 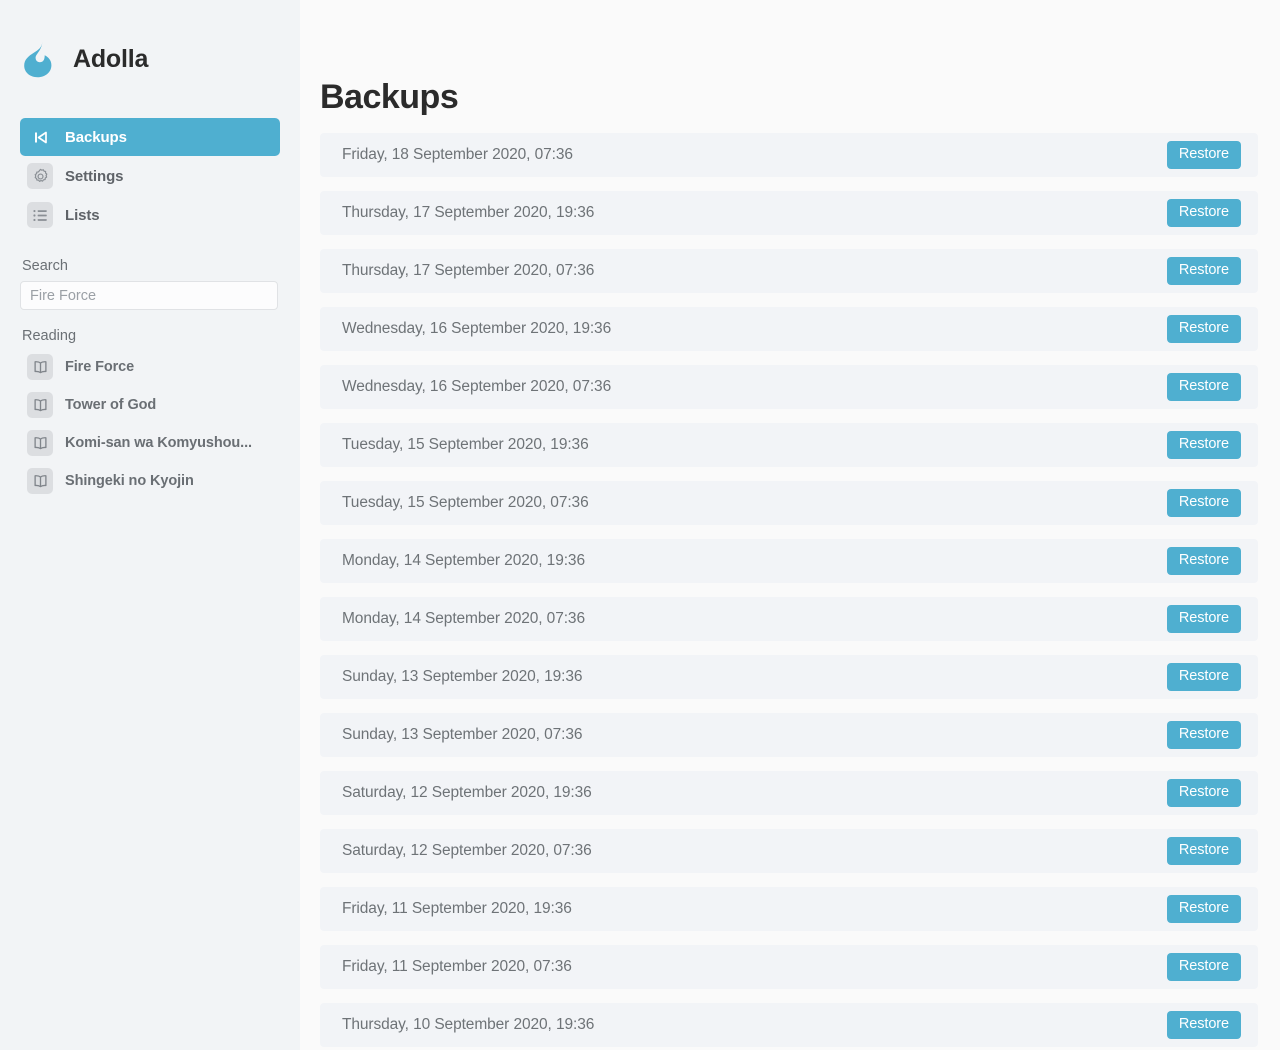 What do you see at coordinates (389, 97) in the screenshot?
I see `page-title: Backups` at bounding box center [389, 97].